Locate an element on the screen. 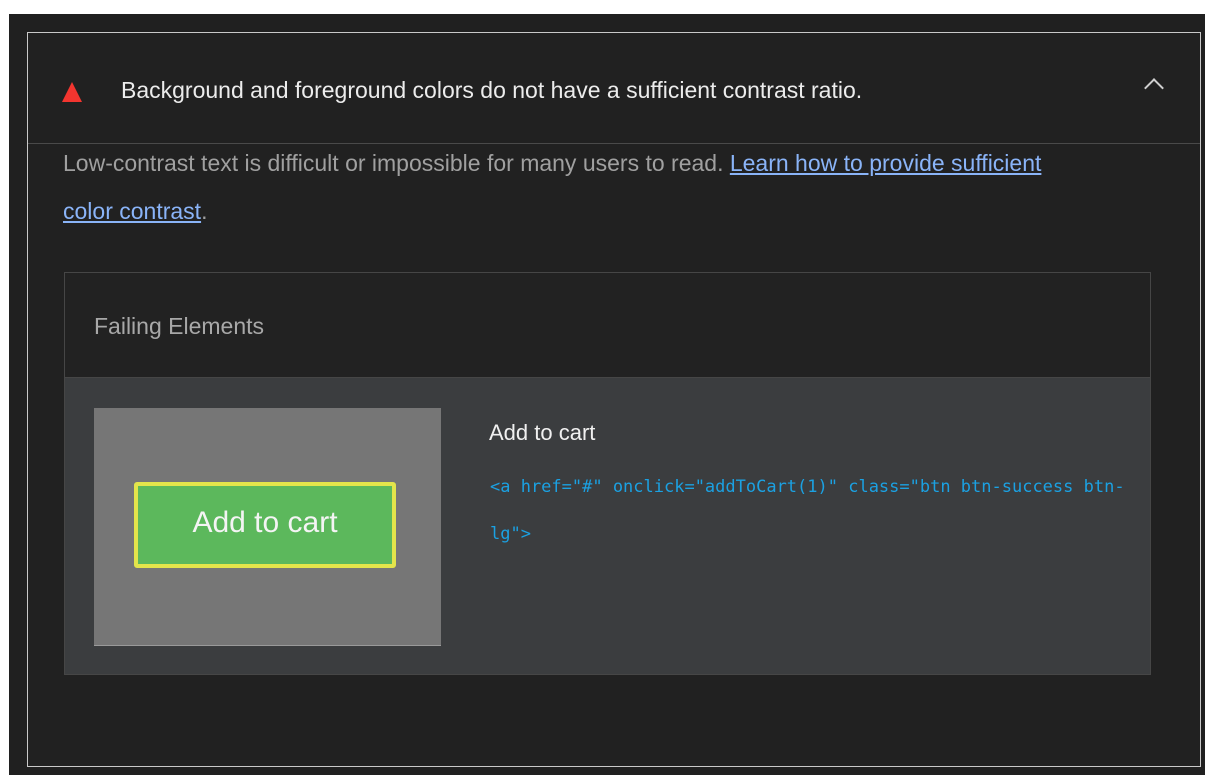 The image size is (1209, 775). failing-elements-header: Failing Elements is located at coordinates (607, 325).